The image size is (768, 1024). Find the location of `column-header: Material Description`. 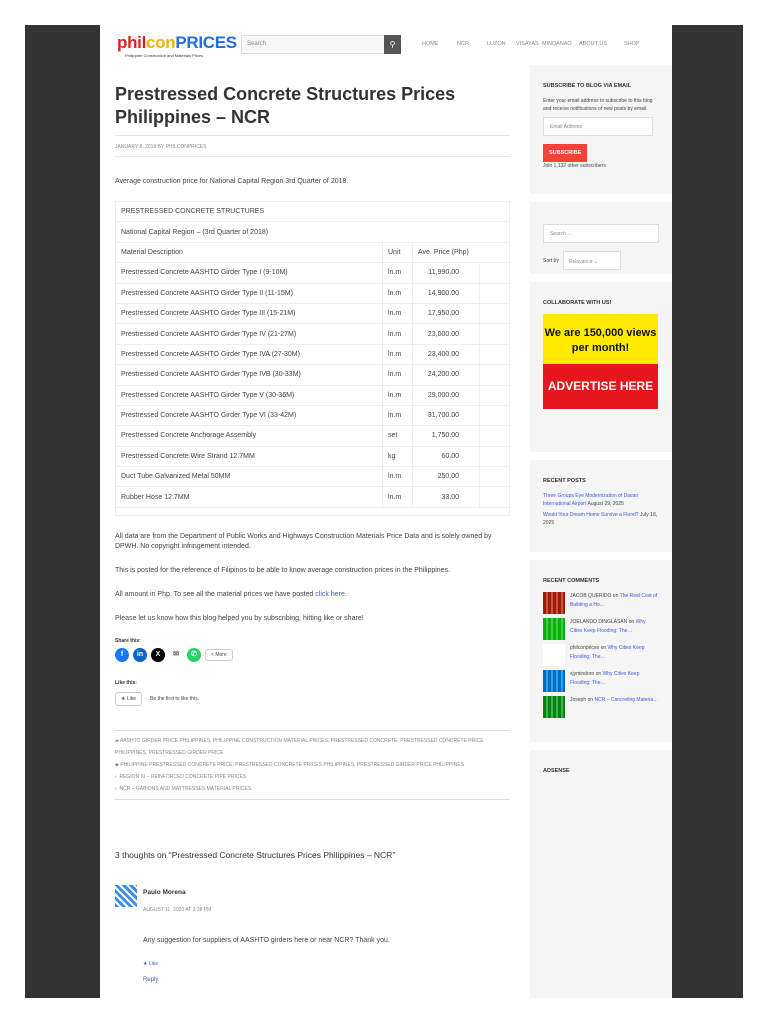

column-header: Material Description is located at coordinates (249, 252).